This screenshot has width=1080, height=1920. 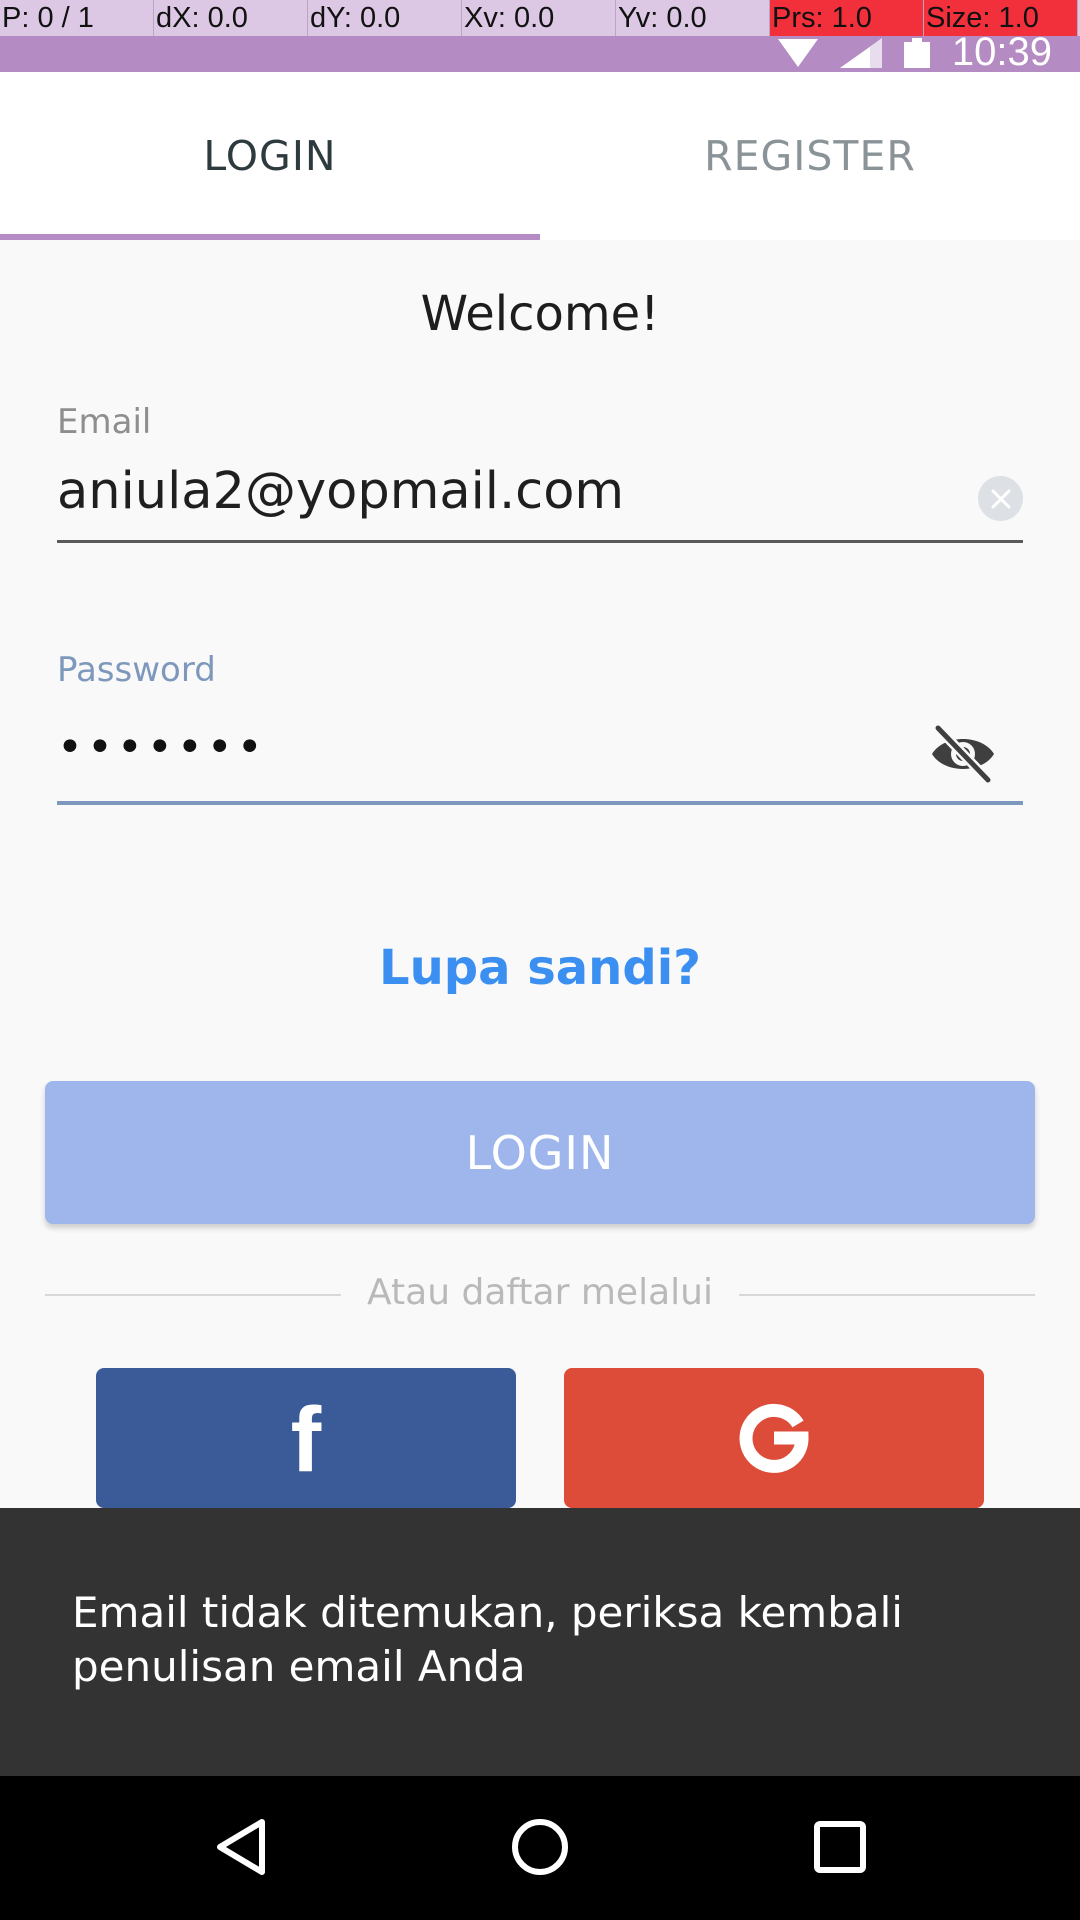 What do you see at coordinates (385, 18) in the screenshot?
I see `delta-y: dY: 0.0` at bounding box center [385, 18].